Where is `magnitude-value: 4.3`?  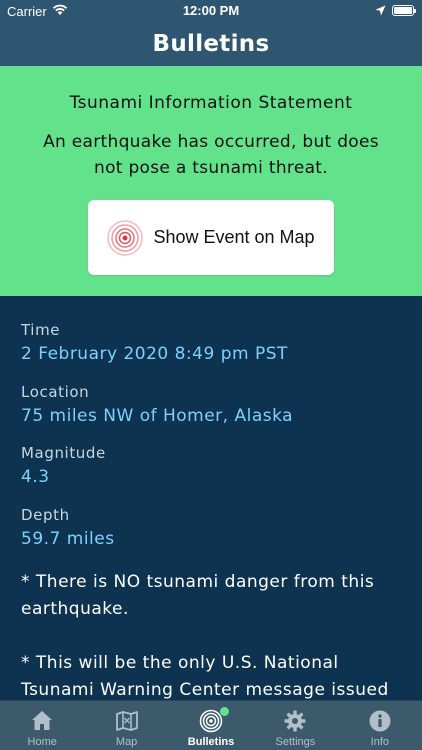 magnitude-value: 4.3 is located at coordinates (35, 477).